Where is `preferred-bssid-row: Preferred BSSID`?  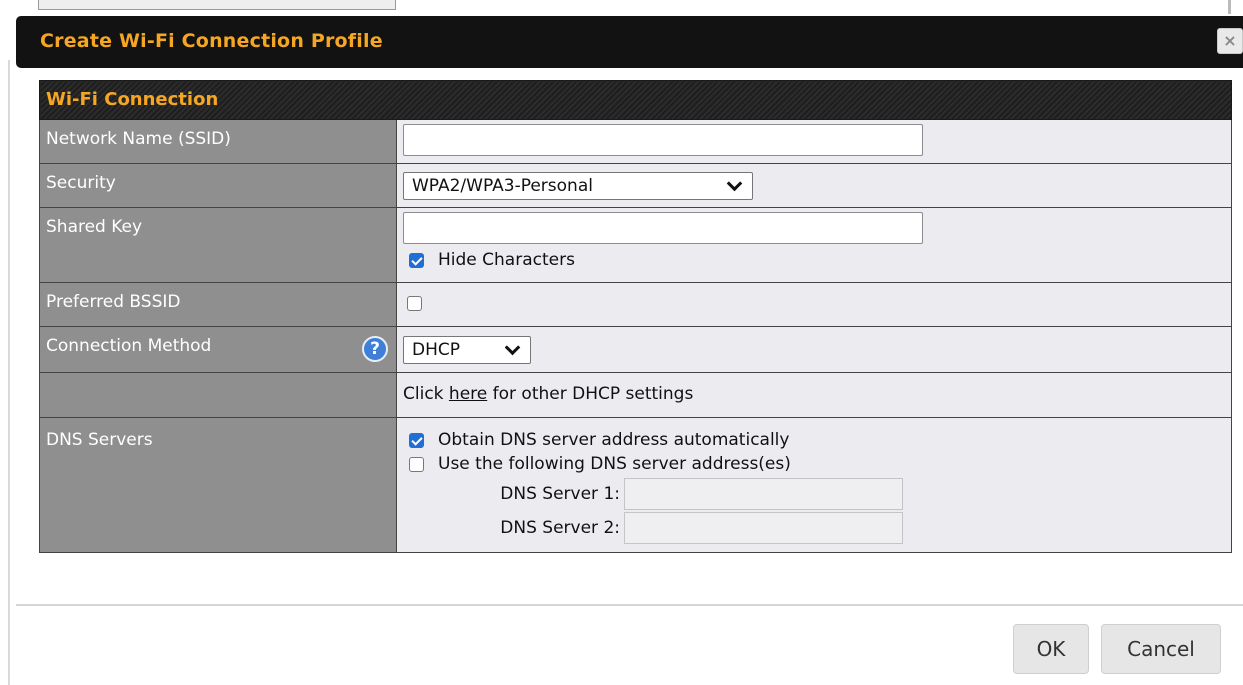
preferred-bssid-row: Preferred BSSID is located at coordinates (635, 304).